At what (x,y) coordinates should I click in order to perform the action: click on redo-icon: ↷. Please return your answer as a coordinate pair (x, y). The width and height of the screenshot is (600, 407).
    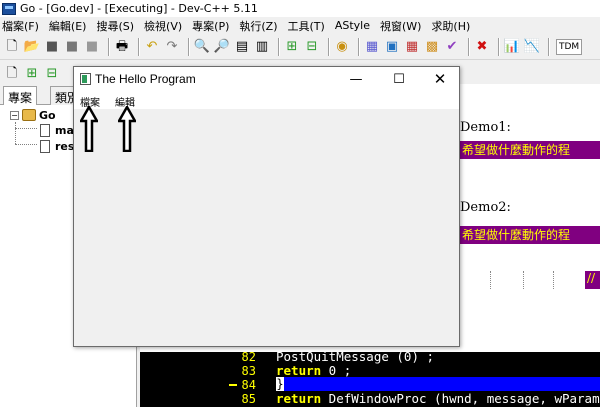
    Looking at the image, I should click on (172, 47).